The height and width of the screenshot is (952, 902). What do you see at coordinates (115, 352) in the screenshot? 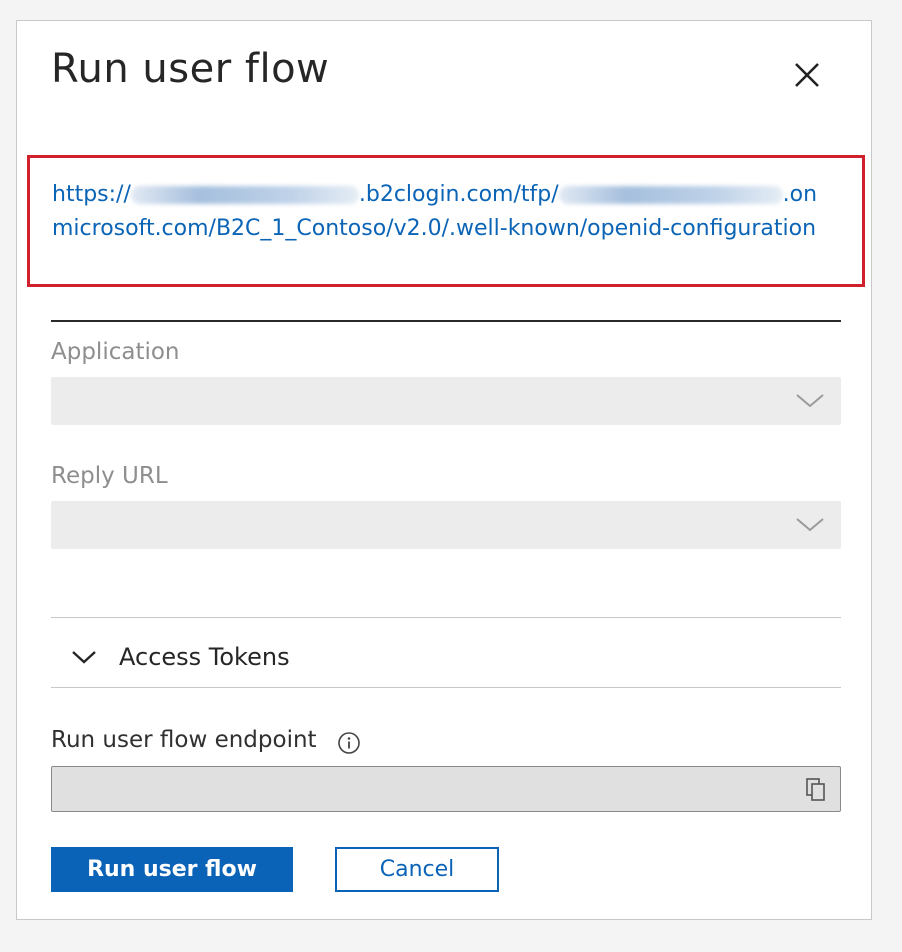
I see `application-label: Application` at bounding box center [115, 352].